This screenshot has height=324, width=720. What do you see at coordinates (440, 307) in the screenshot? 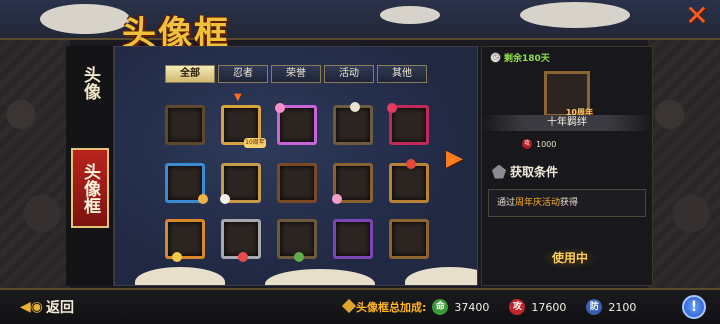
I see `hp-icon: 命` at bounding box center [440, 307].